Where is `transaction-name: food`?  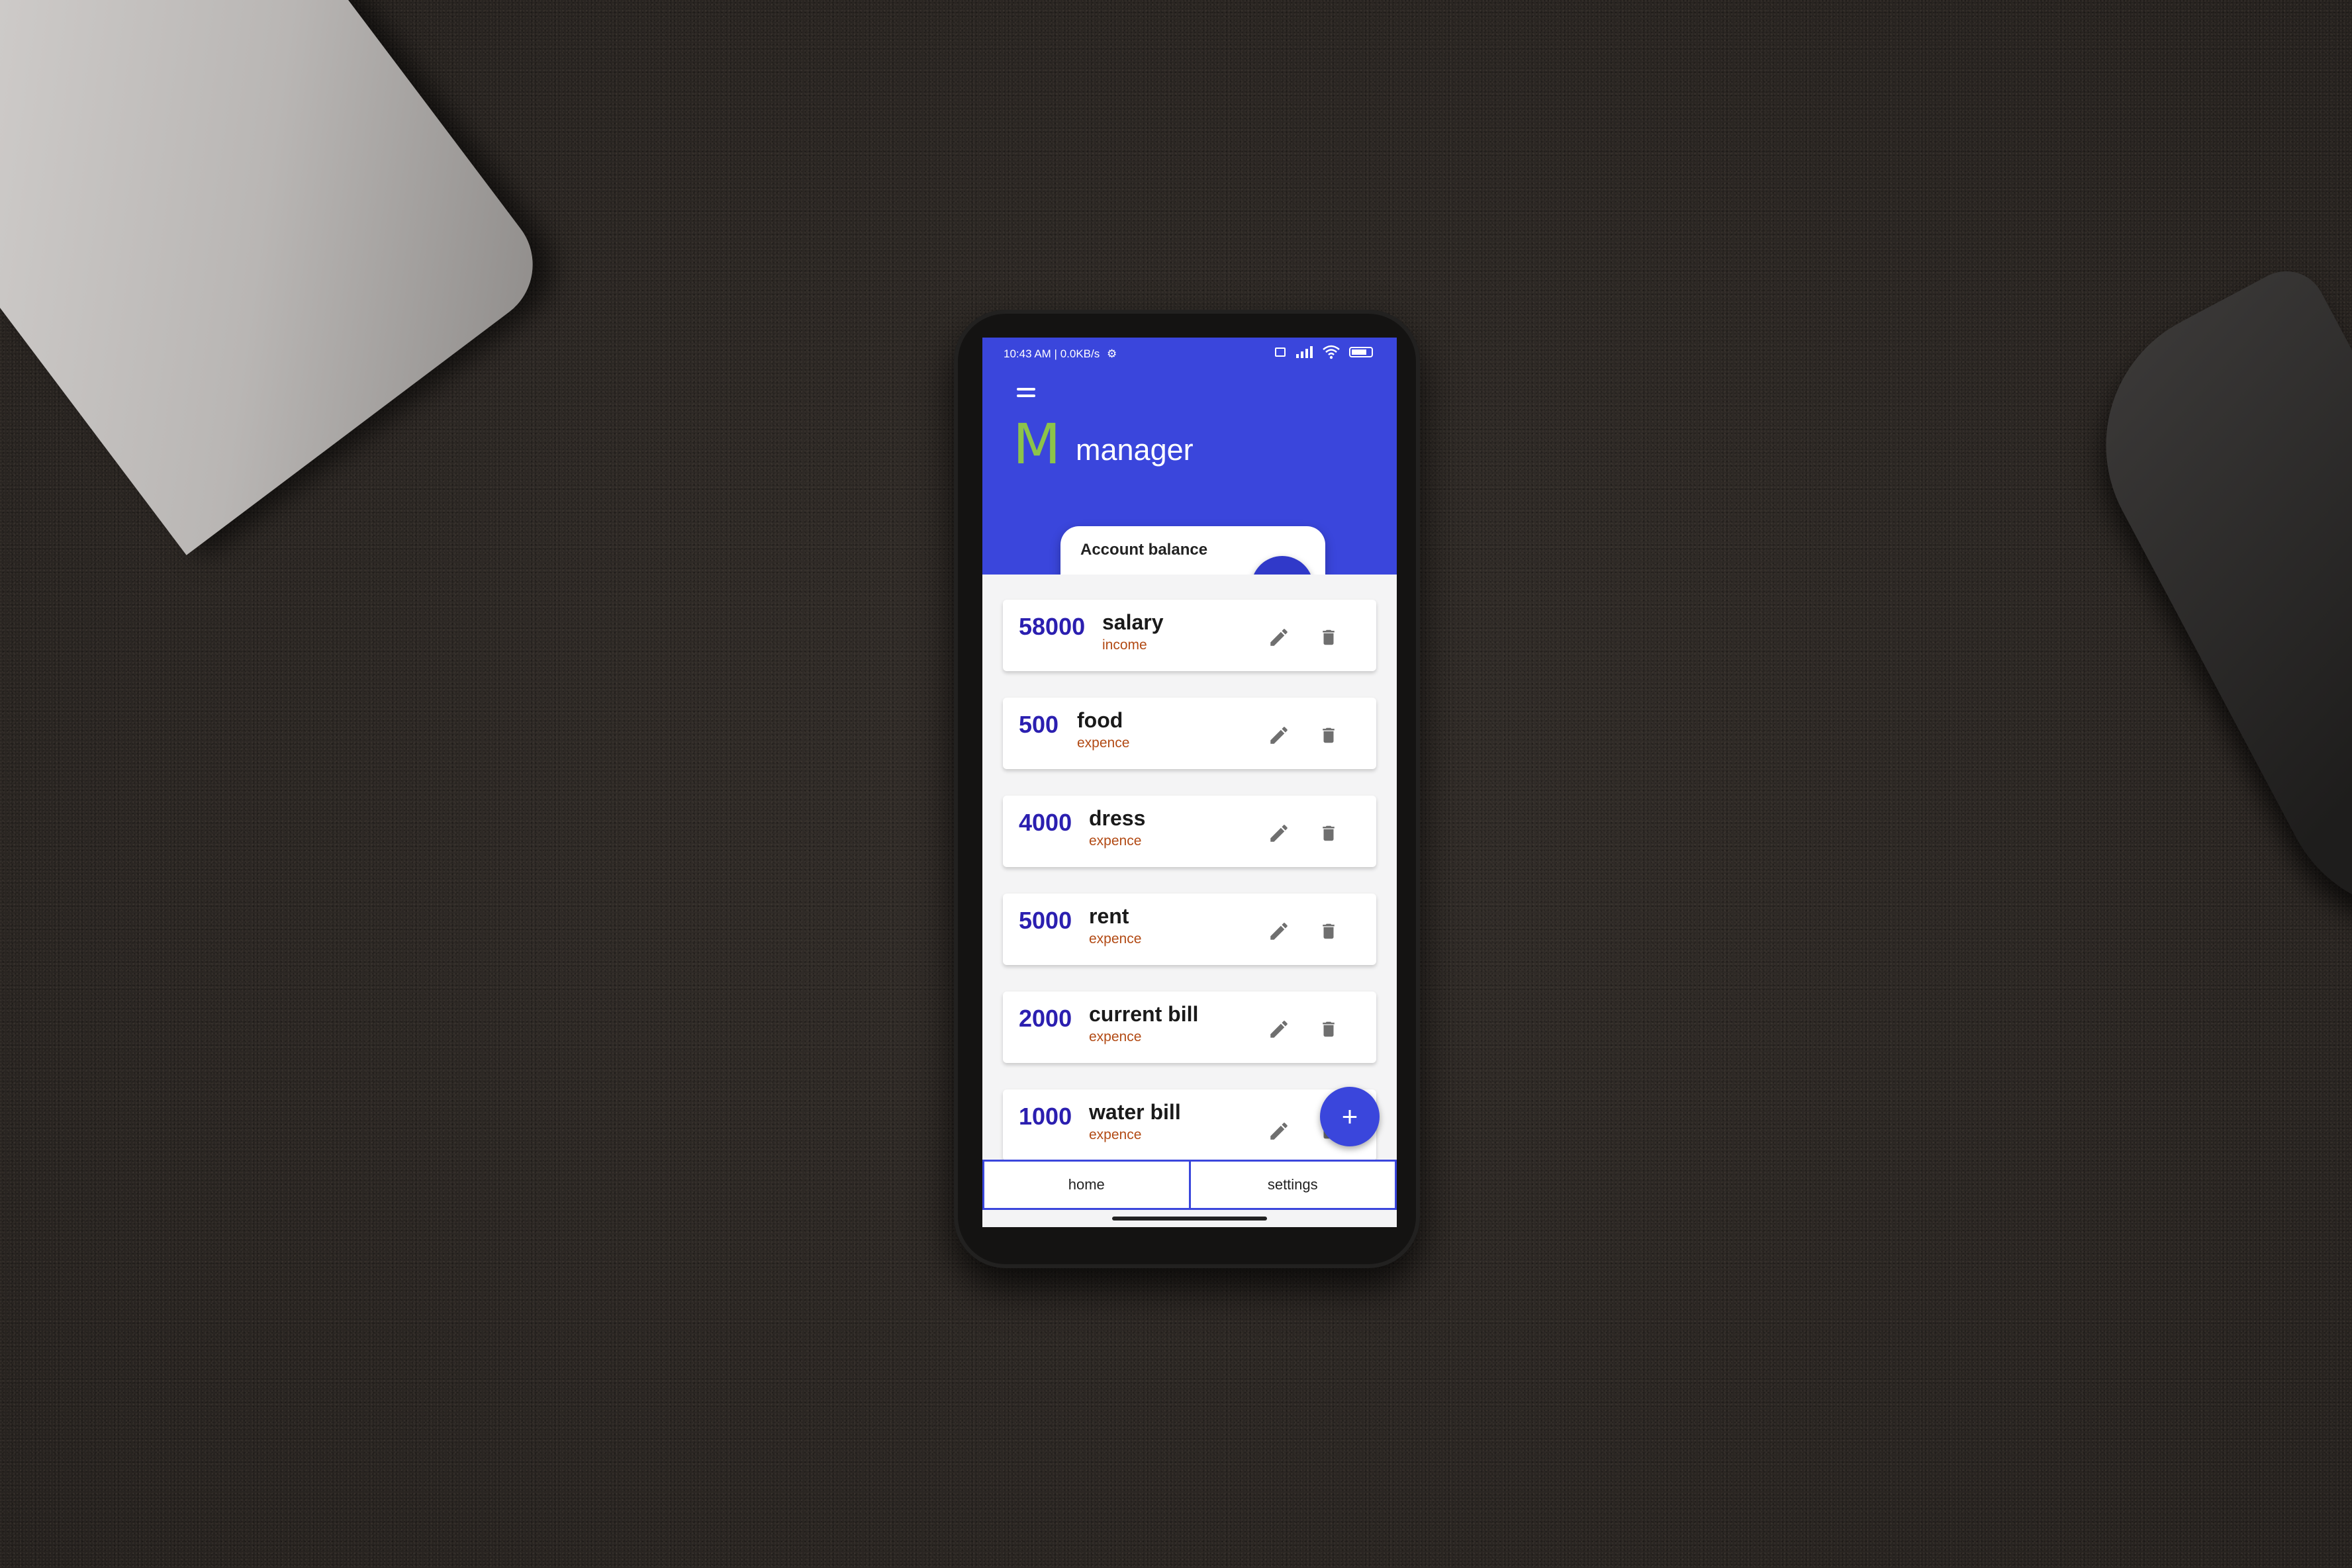 transaction-name: food is located at coordinates (1100, 720).